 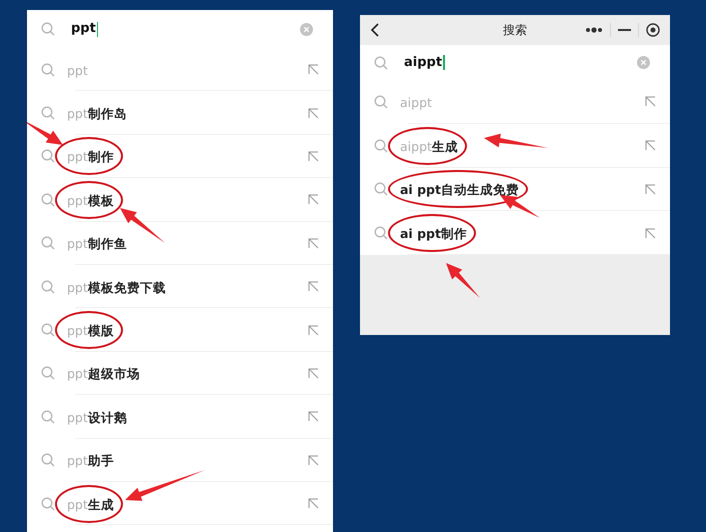 What do you see at coordinates (90, 504) in the screenshot?
I see `suggestion-text: ppt生成` at bounding box center [90, 504].